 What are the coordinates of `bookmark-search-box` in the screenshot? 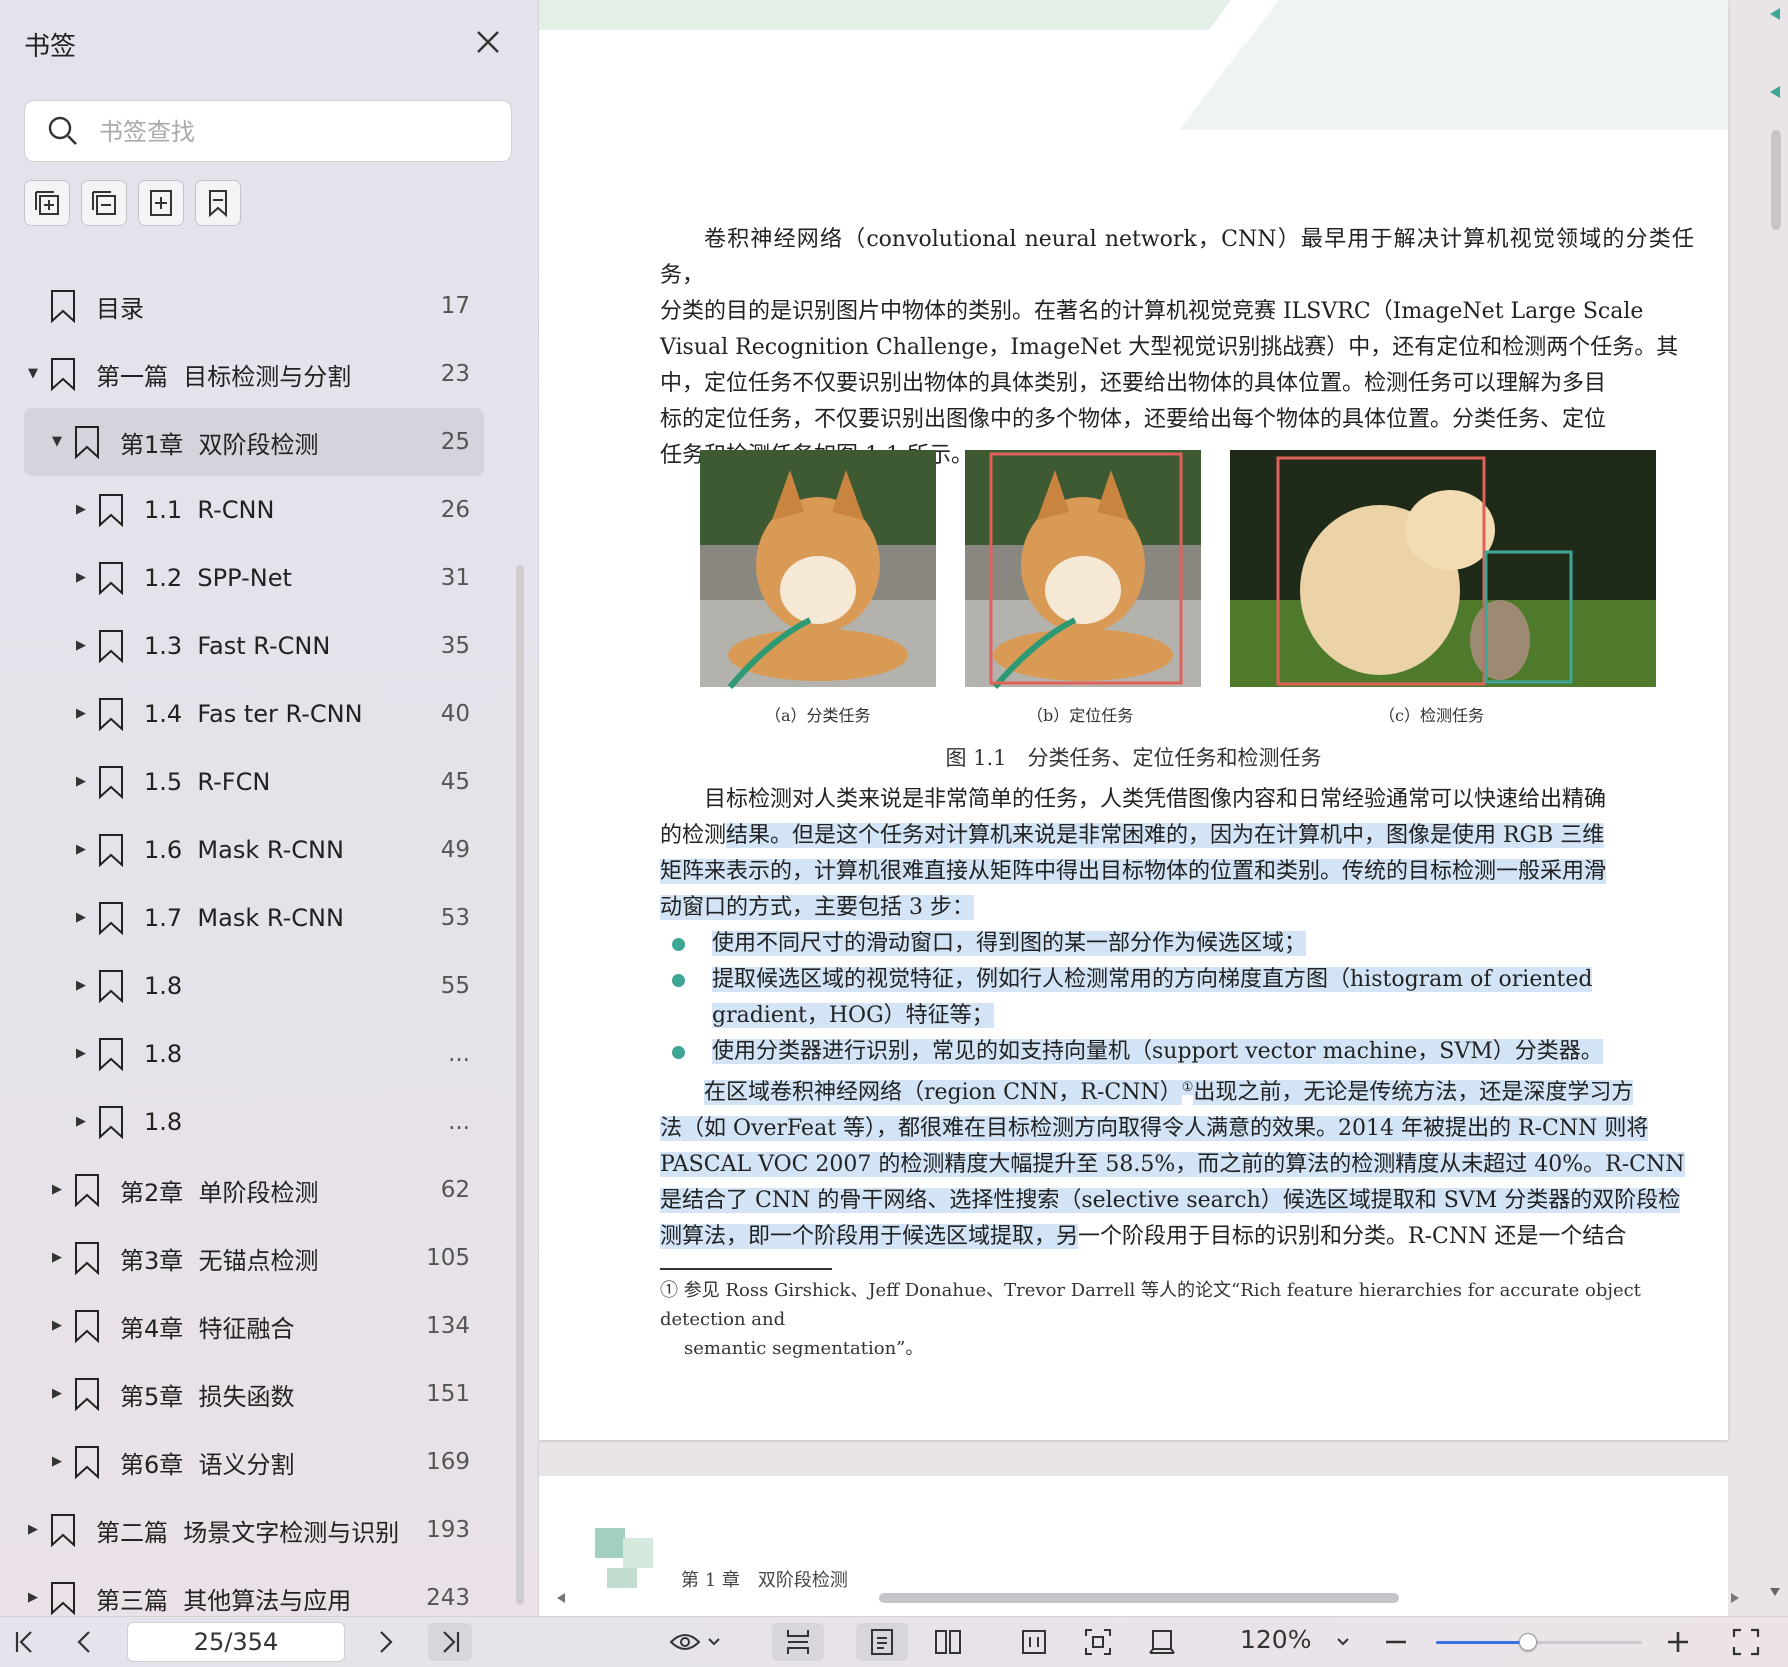 It's located at (268, 131).